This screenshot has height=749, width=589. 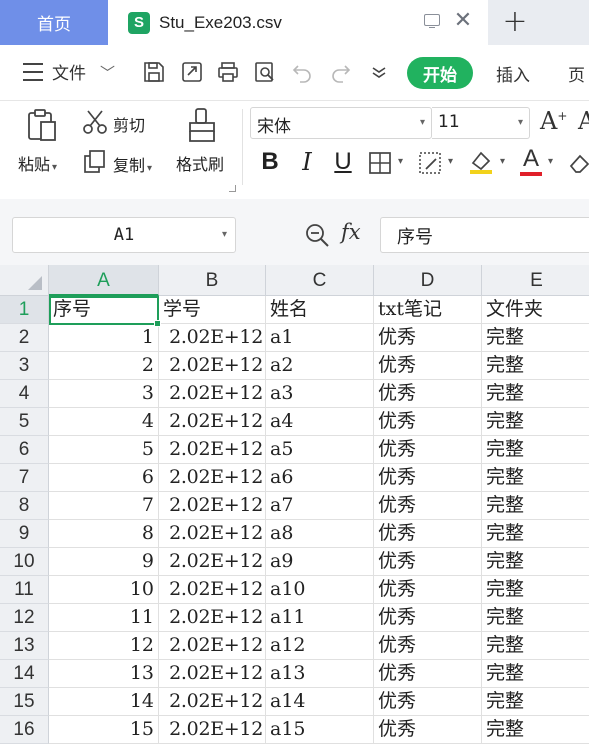 What do you see at coordinates (200, 163) in the screenshot?
I see `format-painter-button: 格式刷` at bounding box center [200, 163].